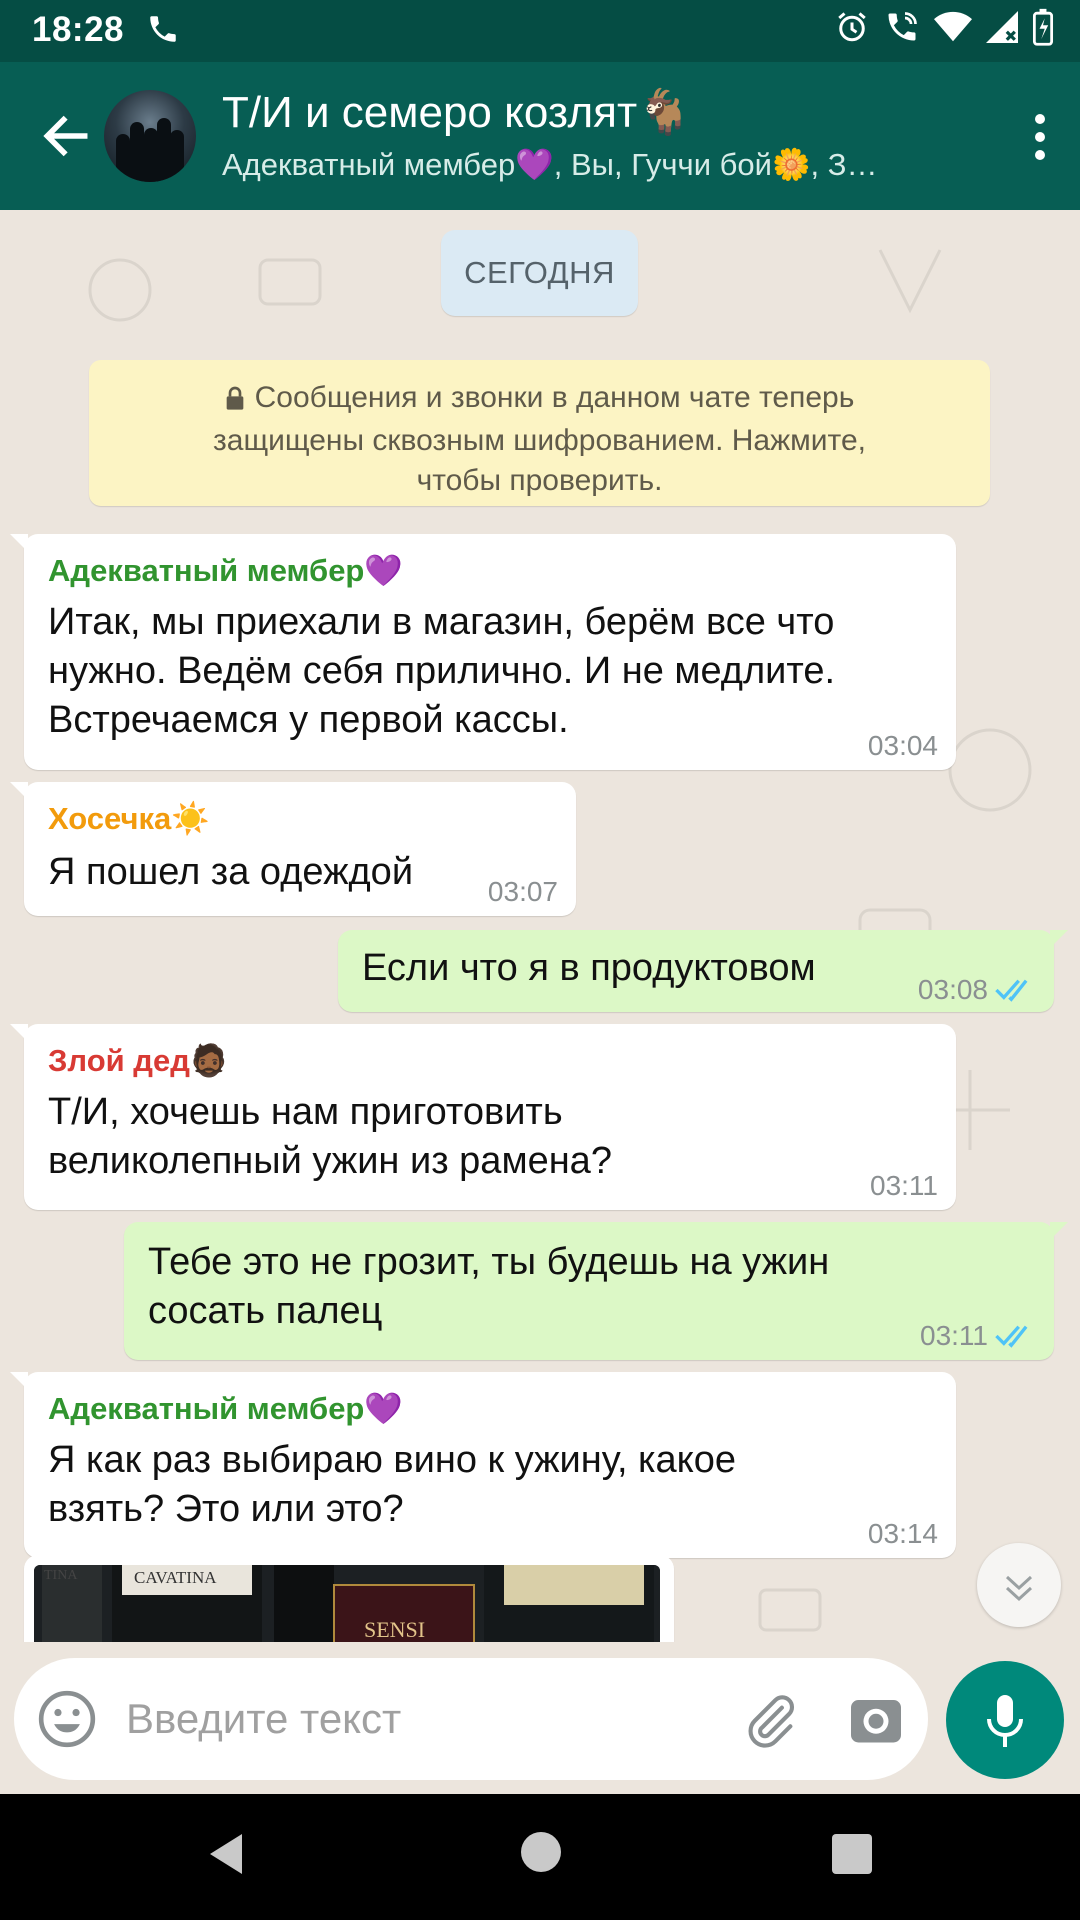 The width and height of the screenshot is (1080, 1920). Describe the element at coordinates (852, 1854) in the screenshot. I see `nav-recents-icon` at that location.